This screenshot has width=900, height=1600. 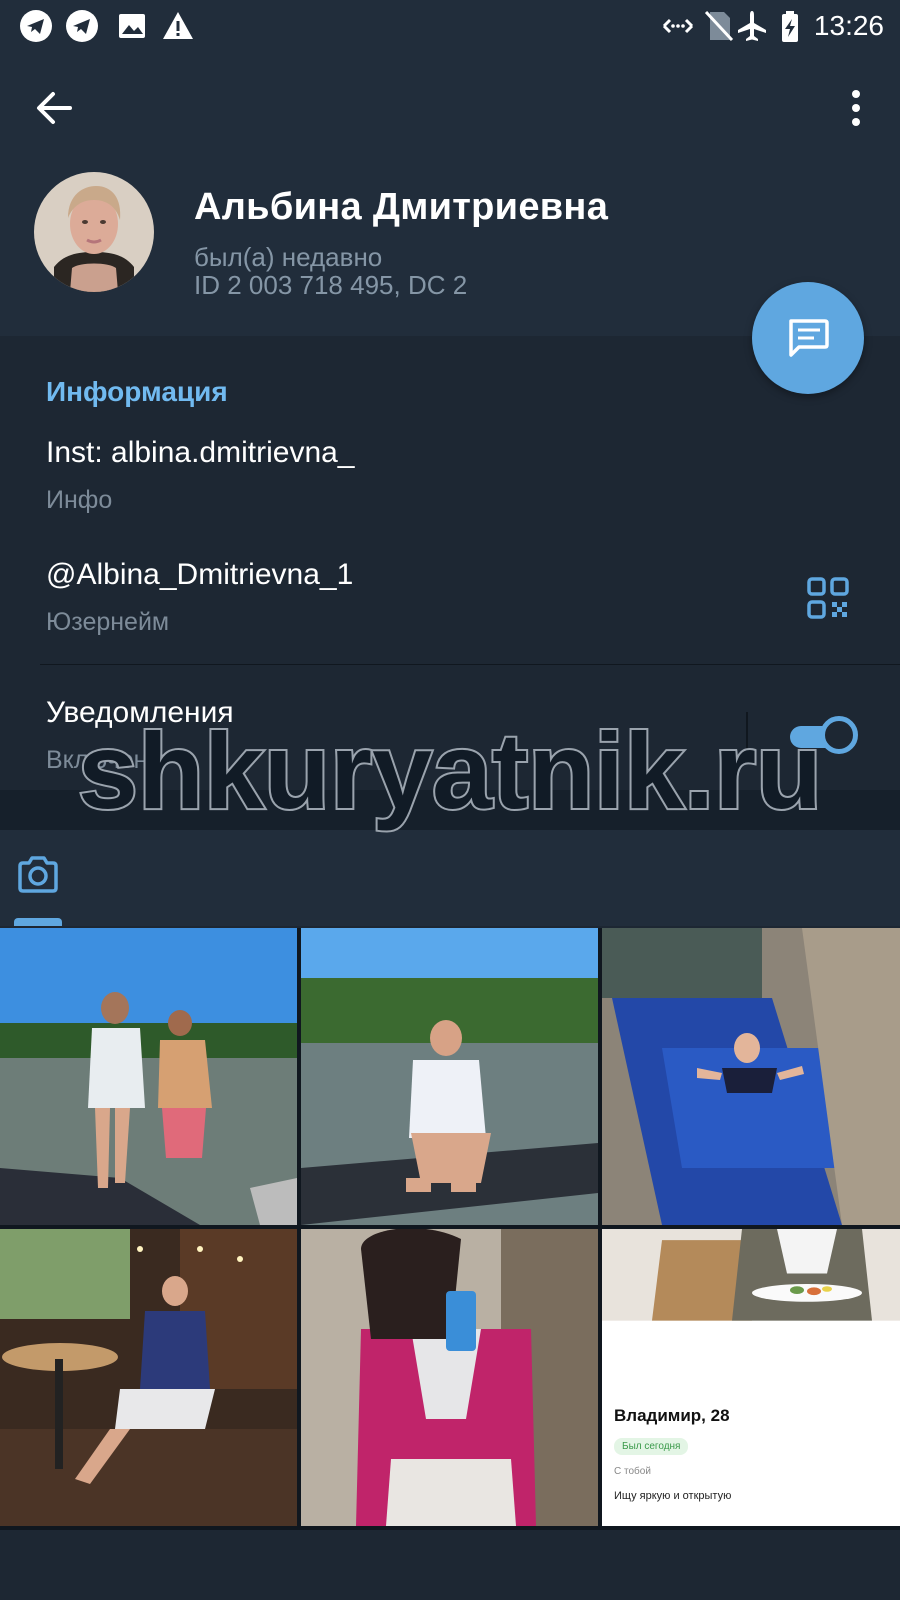 I want to click on tab-indicator, so click(x=38, y=922).